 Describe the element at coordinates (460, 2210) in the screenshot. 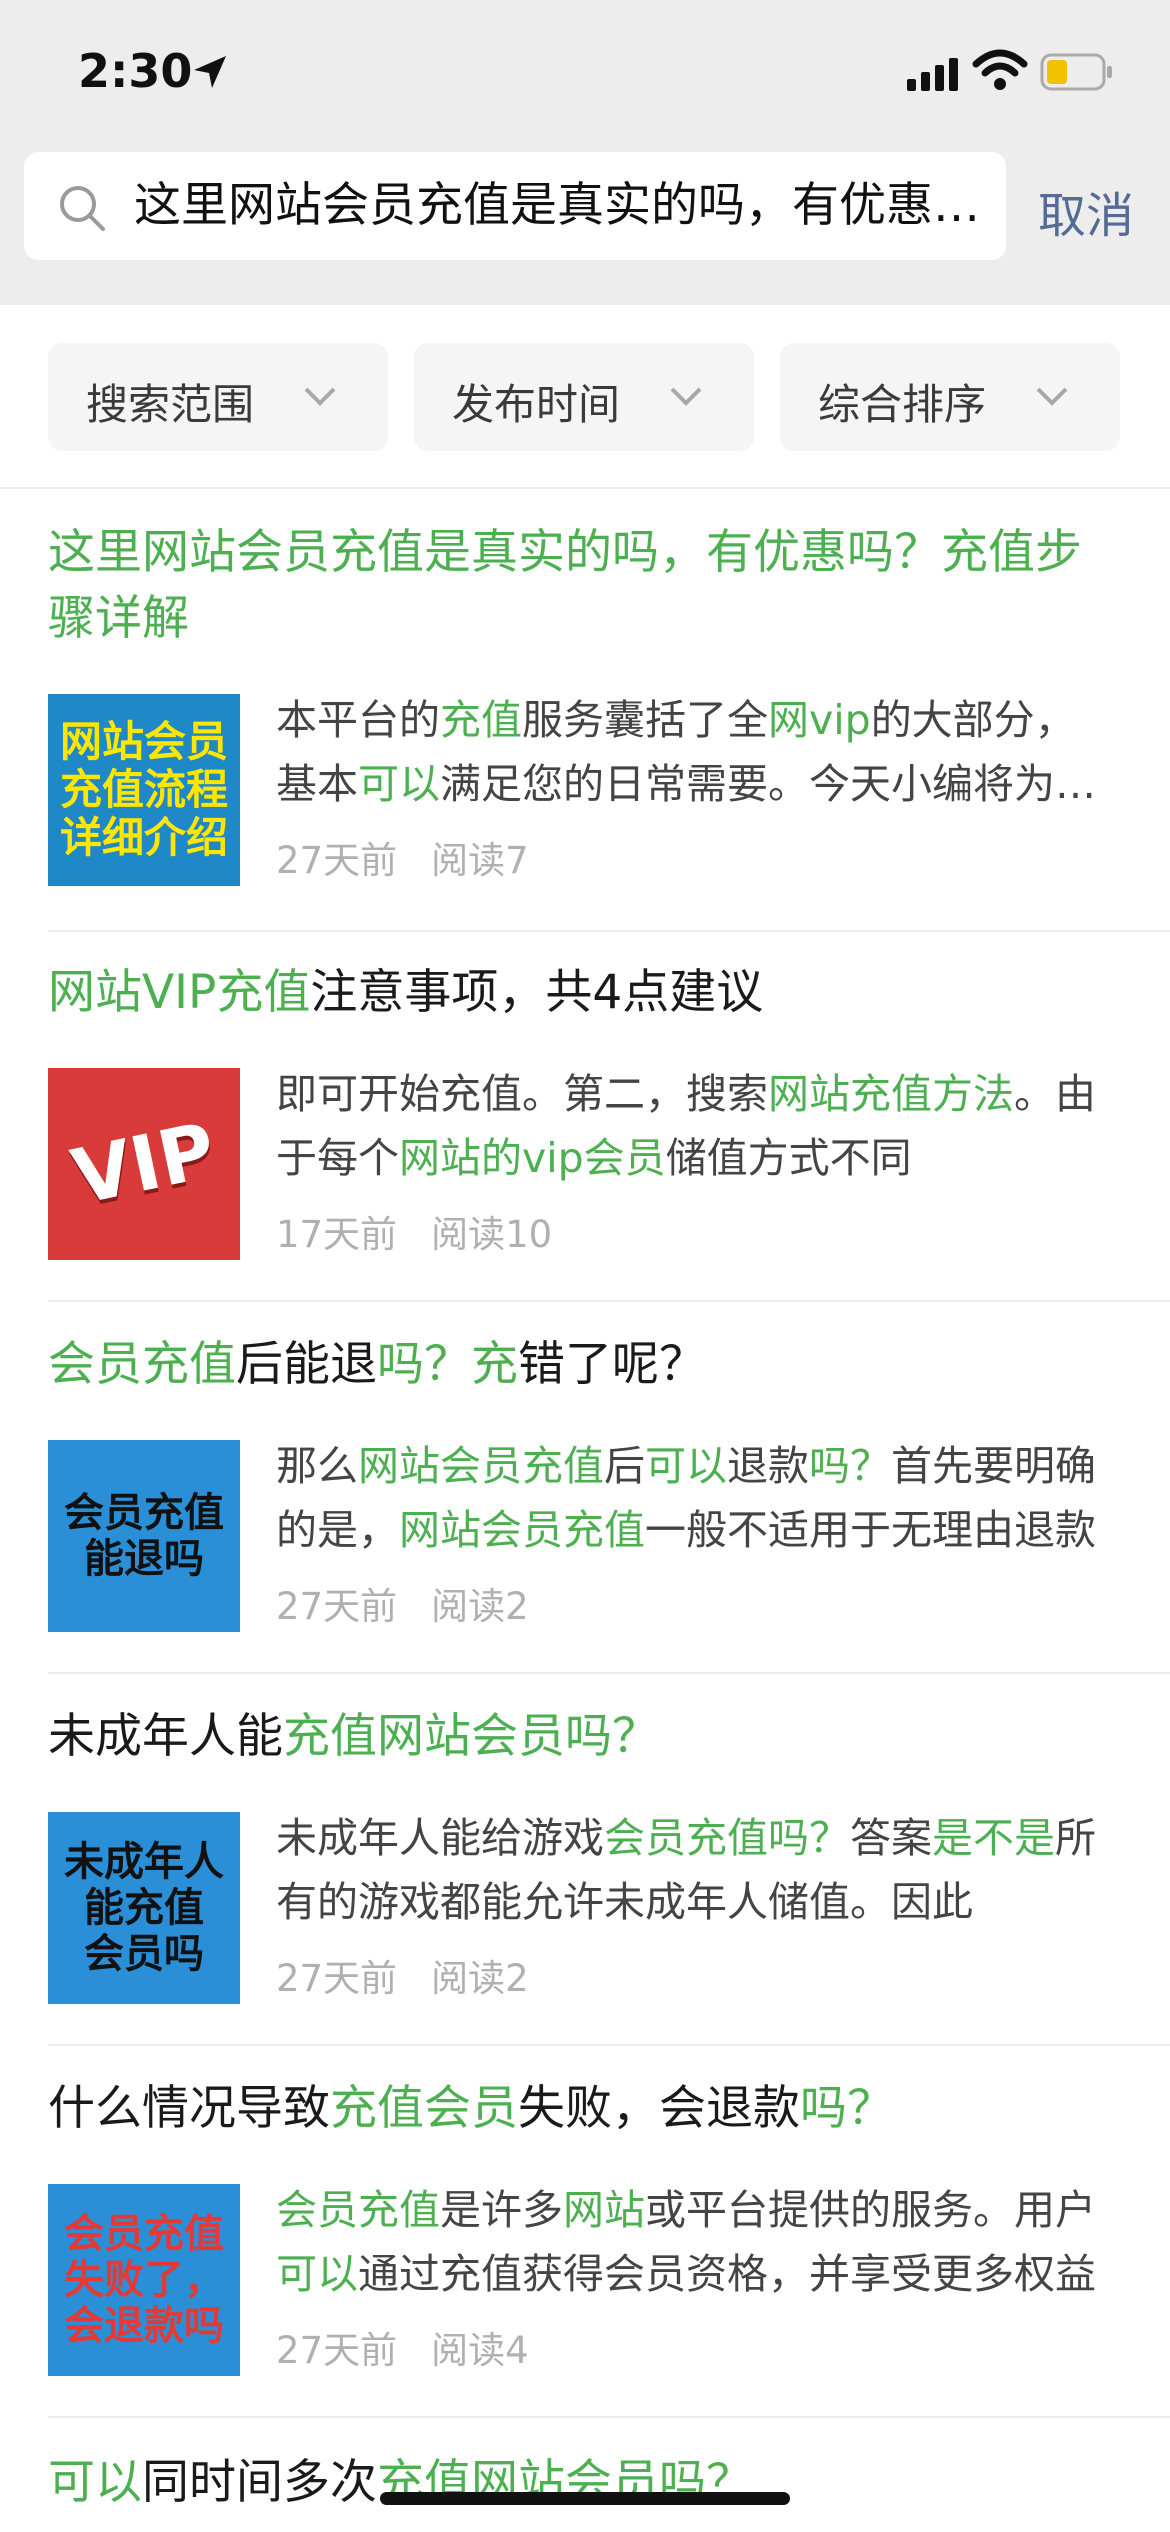

I see `text-segment: 是` at that location.